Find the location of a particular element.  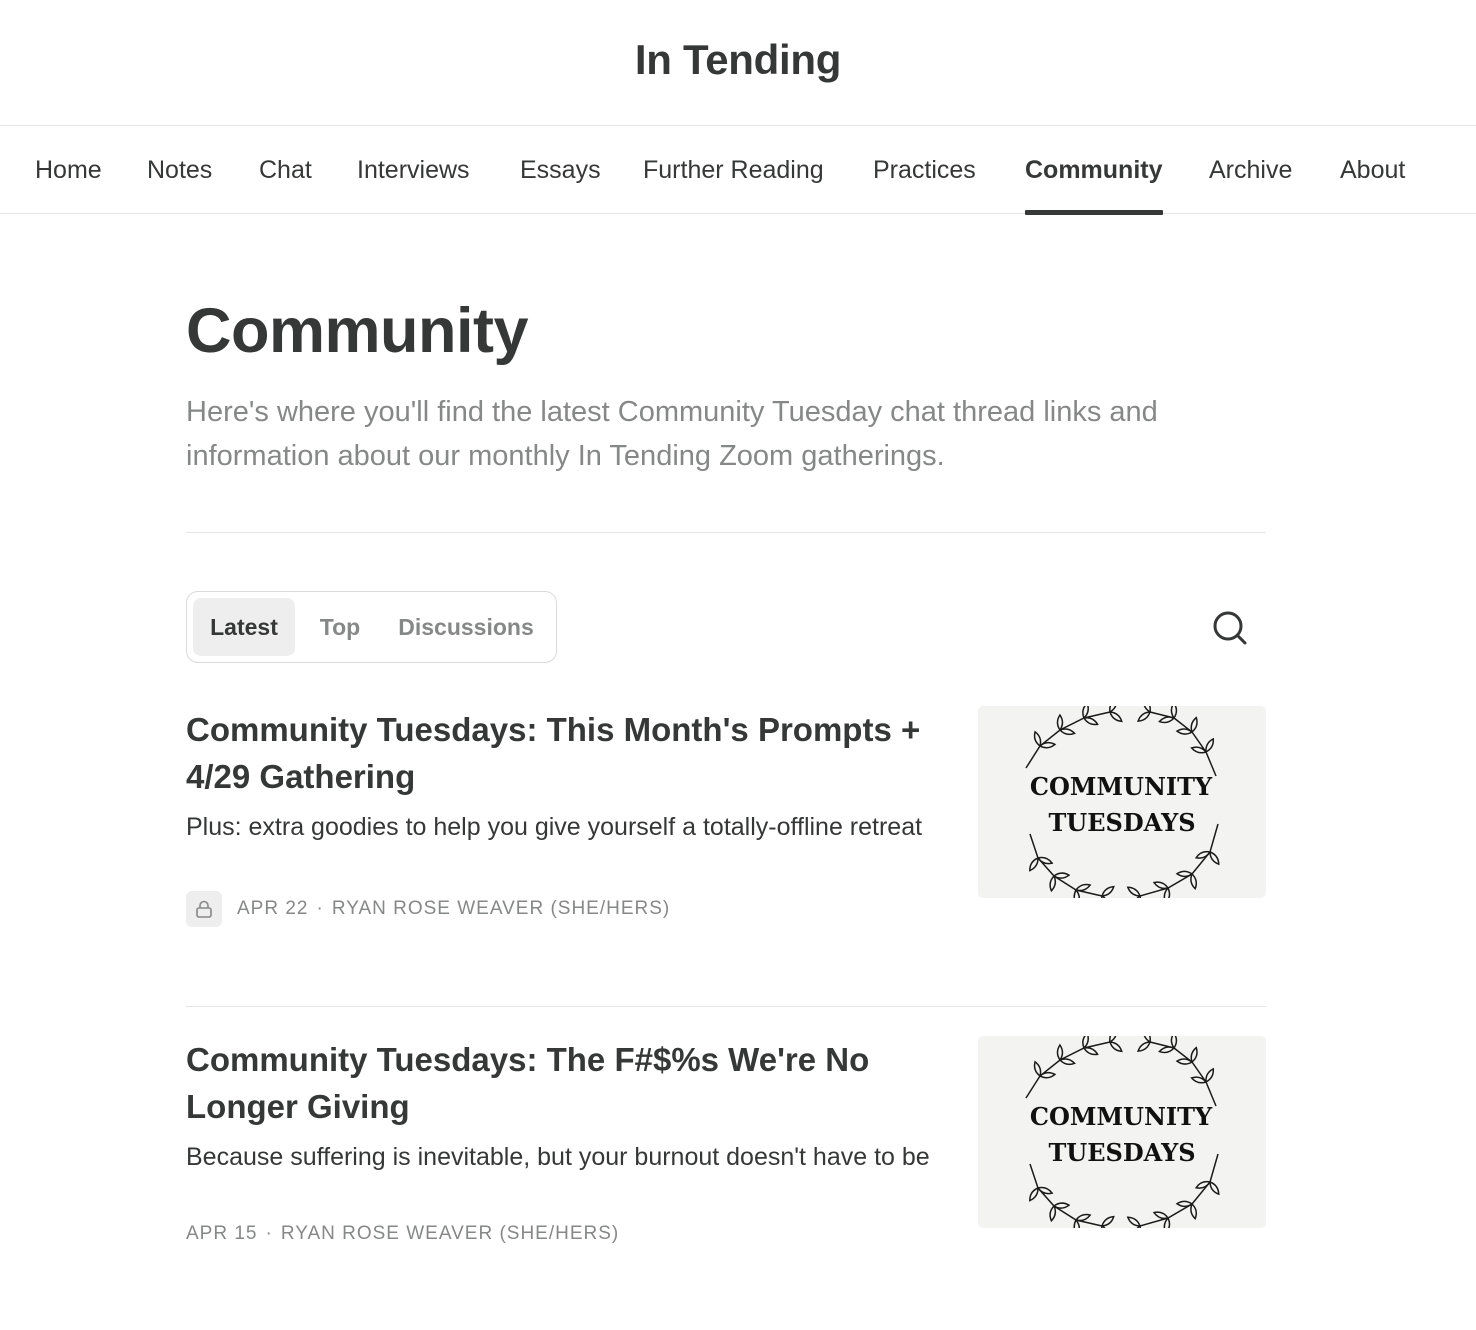

paywall-badge is located at coordinates (204, 909).